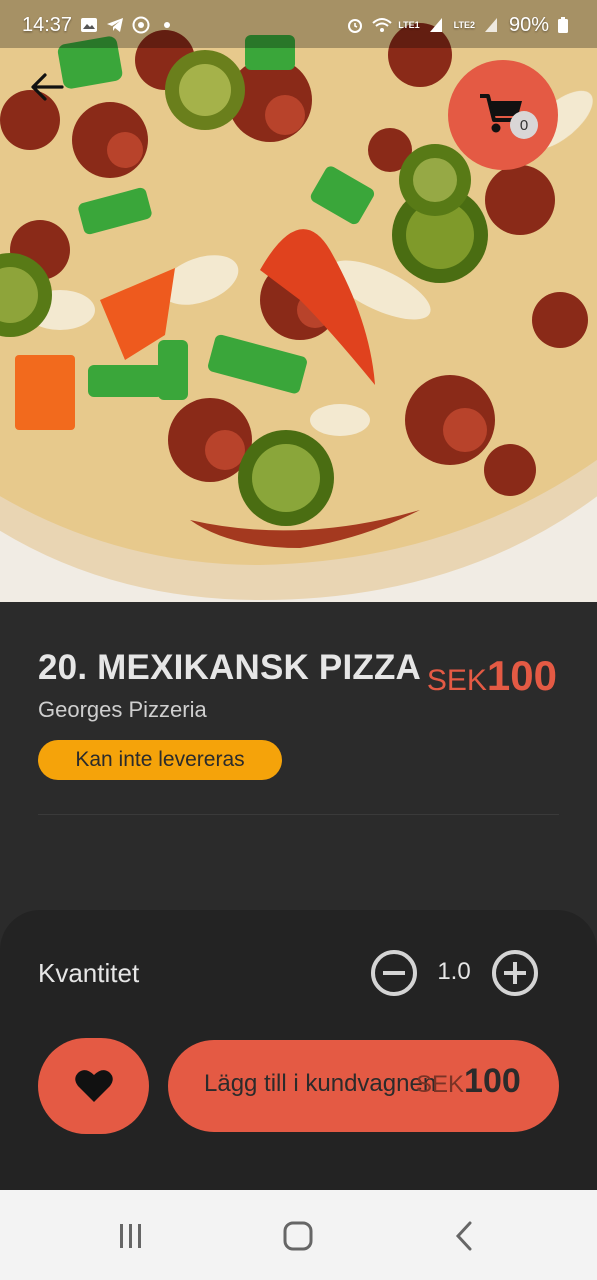 This screenshot has height=1280, width=597. Describe the element at coordinates (298, 25) in the screenshot. I see `status-bar: 14:37 LTE1 LTE2 90%` at that location.